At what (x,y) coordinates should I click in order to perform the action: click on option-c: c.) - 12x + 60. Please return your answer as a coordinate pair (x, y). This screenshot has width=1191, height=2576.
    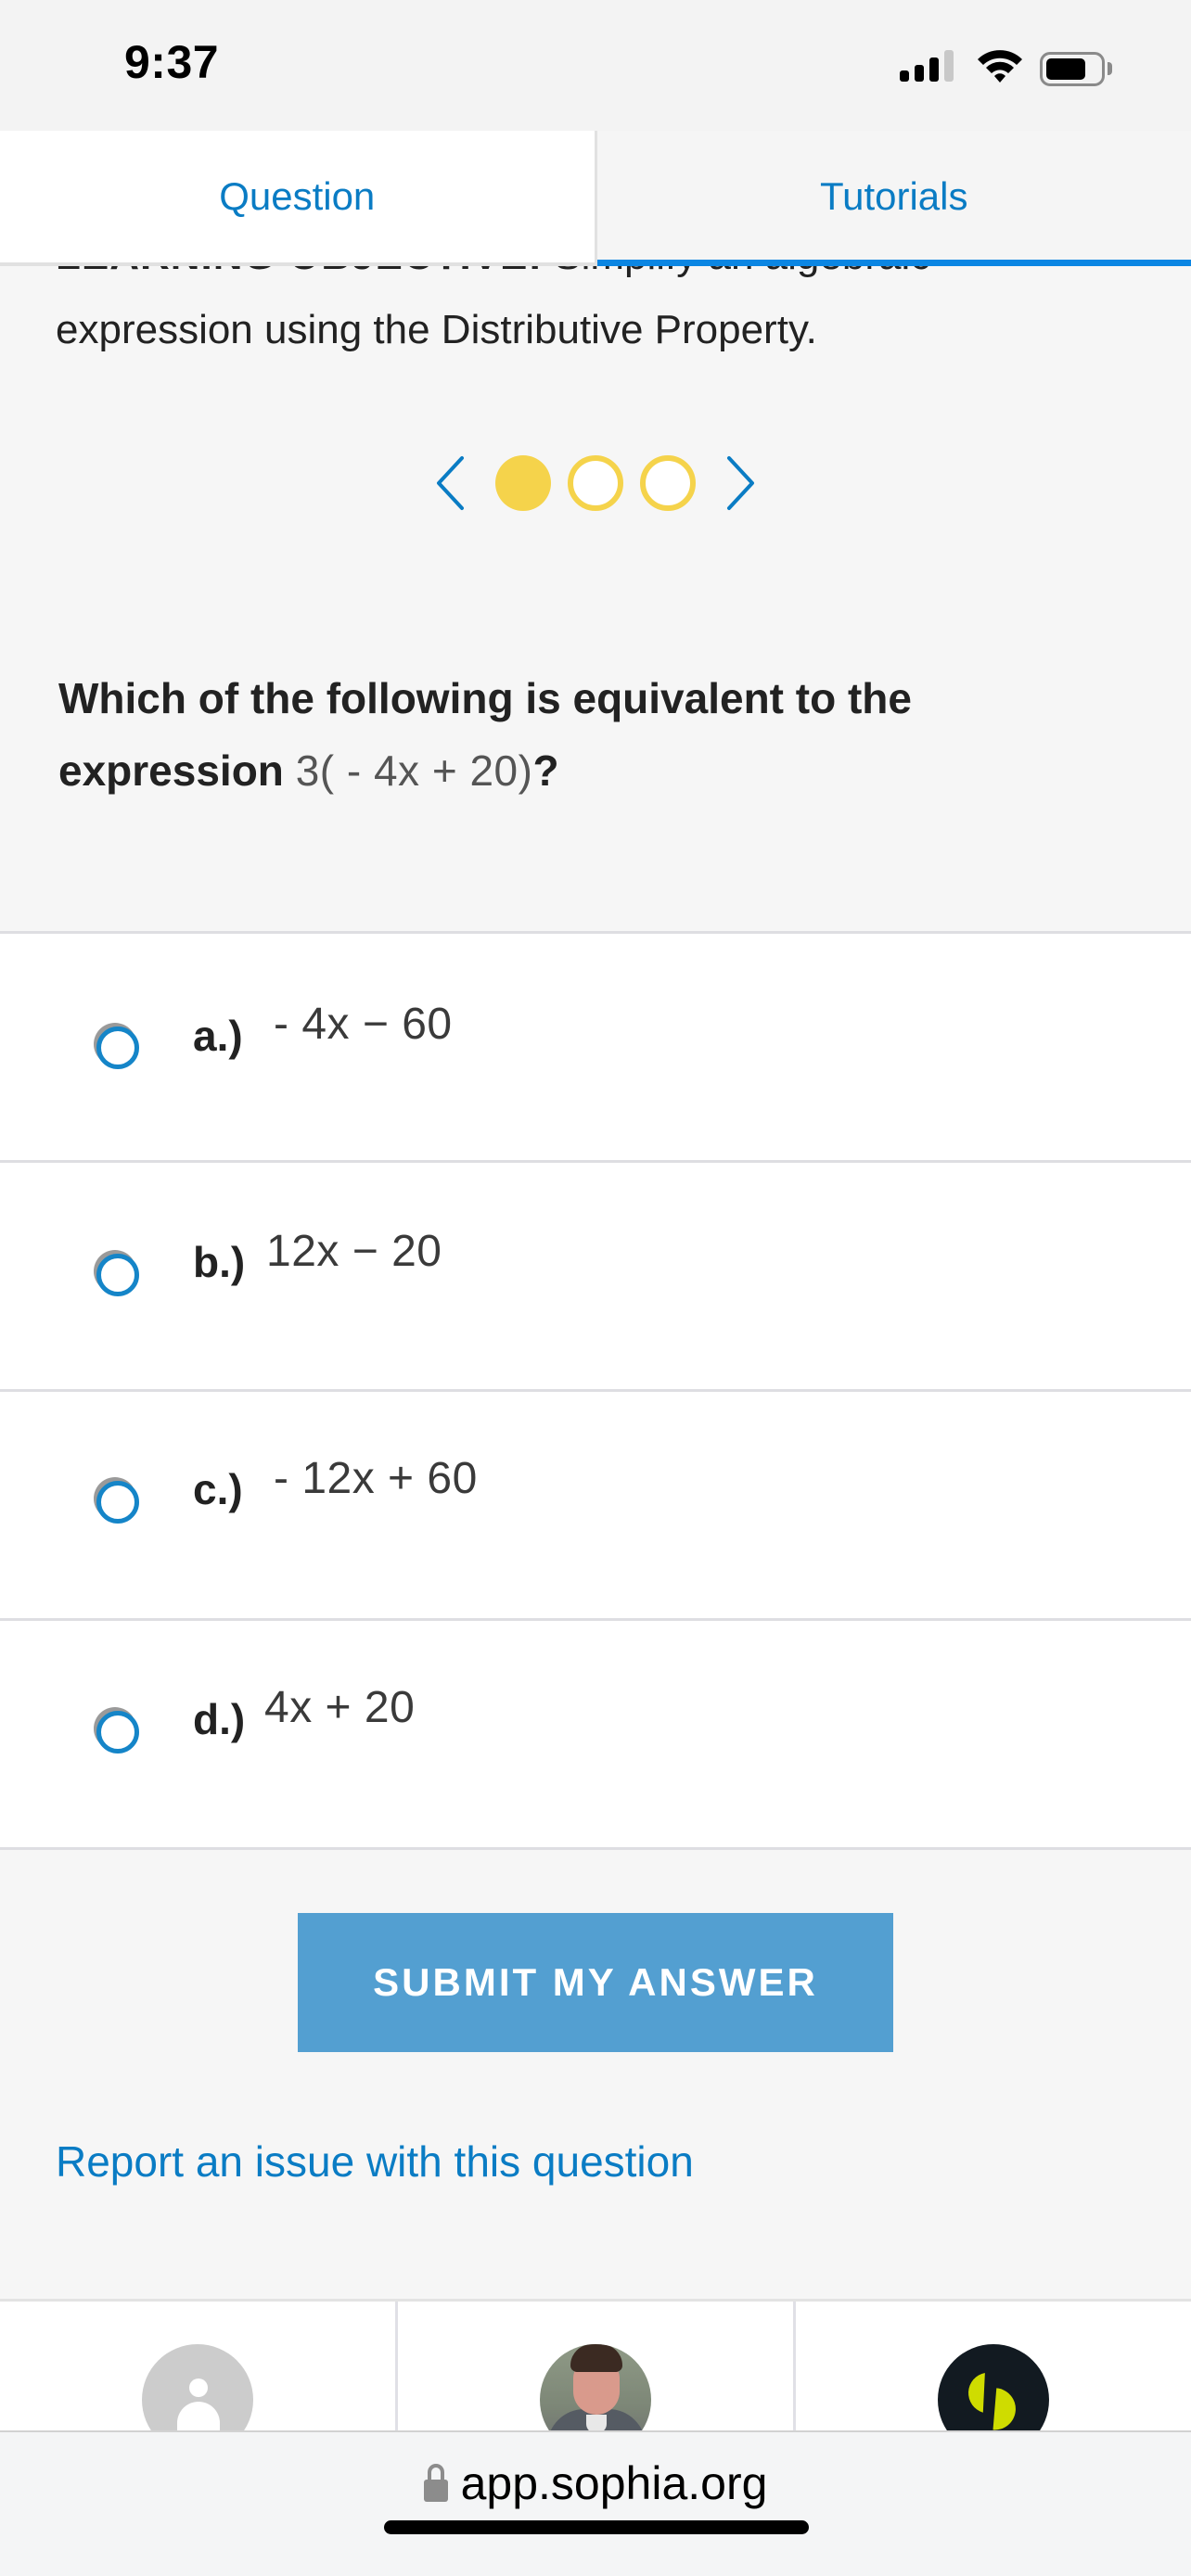
    Looking at the image, I should click on (595, 1506).